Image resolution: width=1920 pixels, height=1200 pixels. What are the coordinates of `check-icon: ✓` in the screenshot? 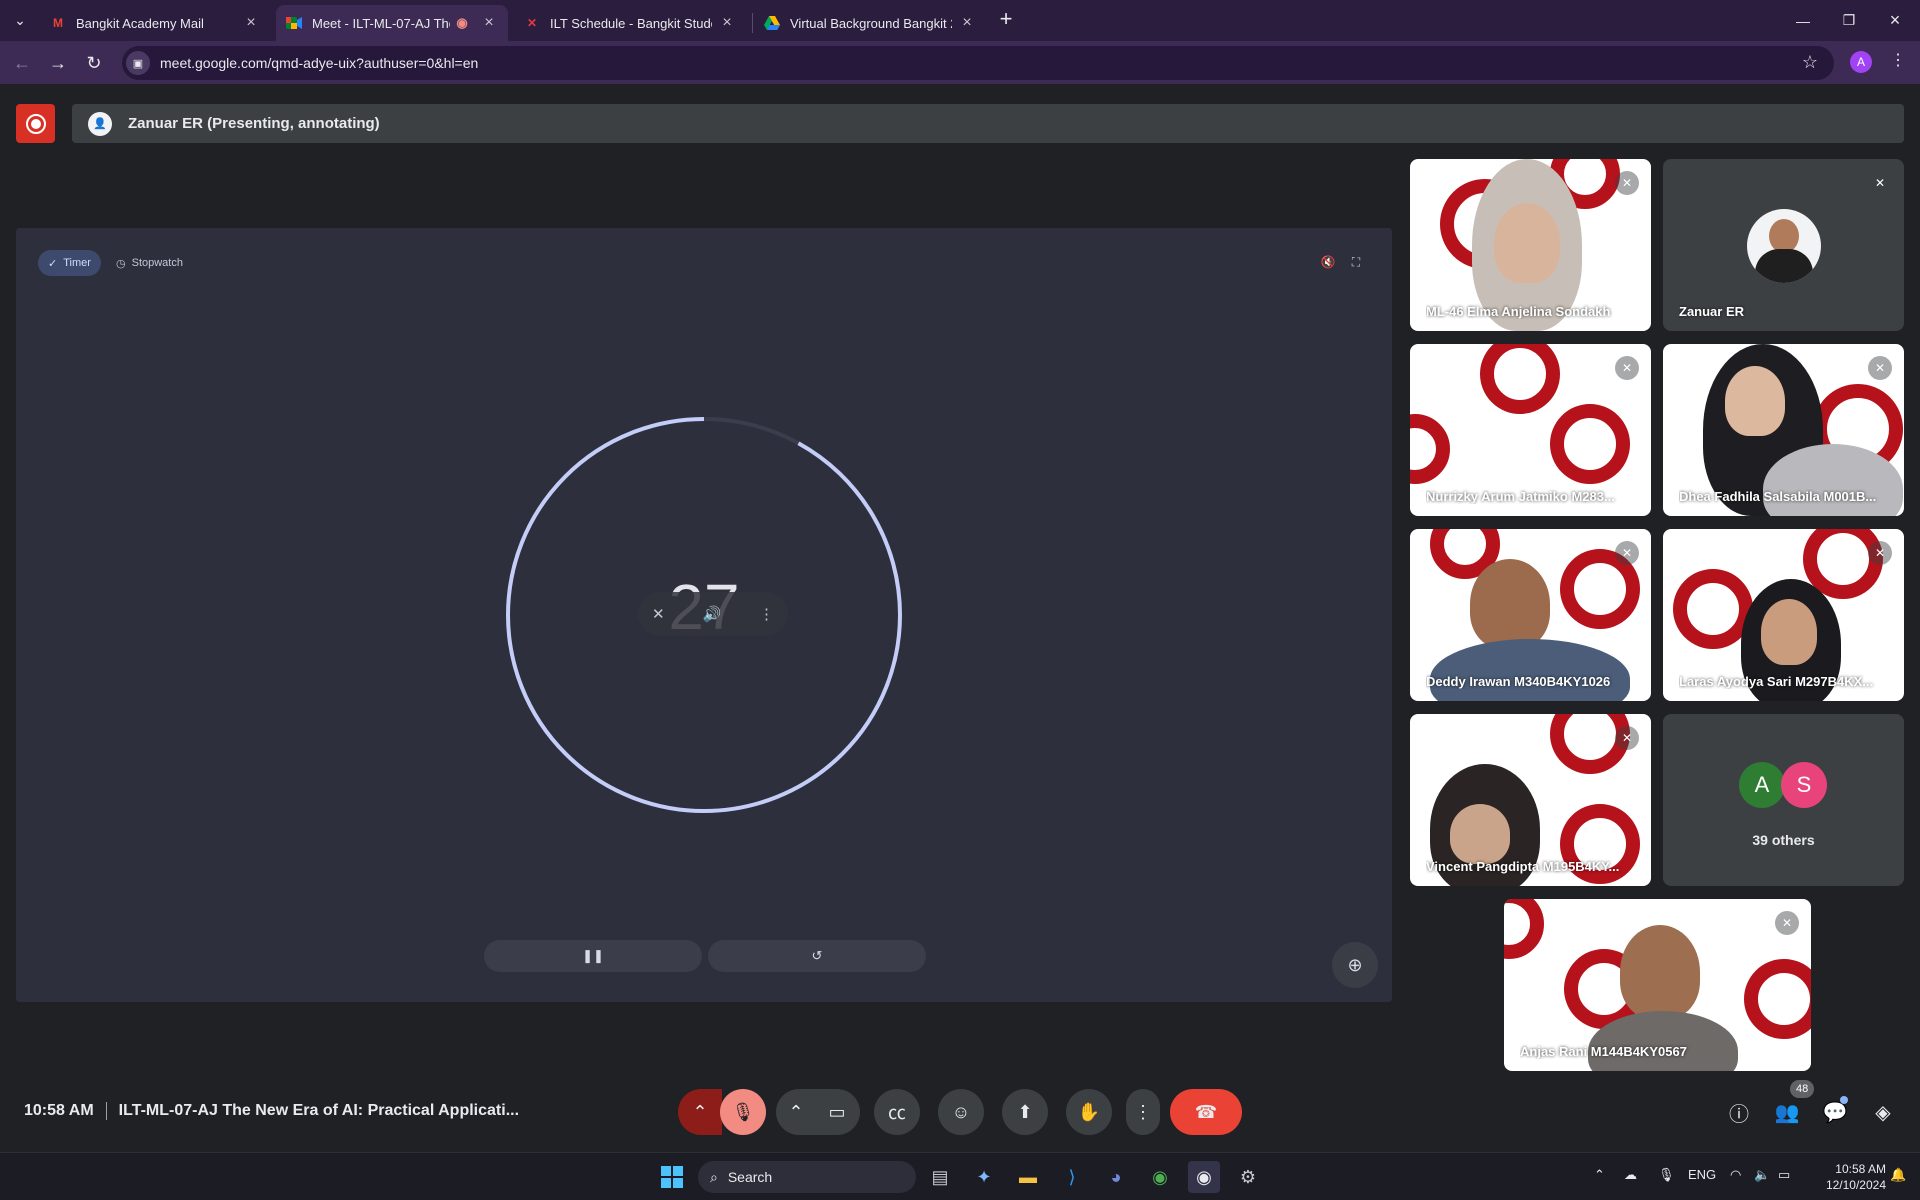 It's located at (53, 263).